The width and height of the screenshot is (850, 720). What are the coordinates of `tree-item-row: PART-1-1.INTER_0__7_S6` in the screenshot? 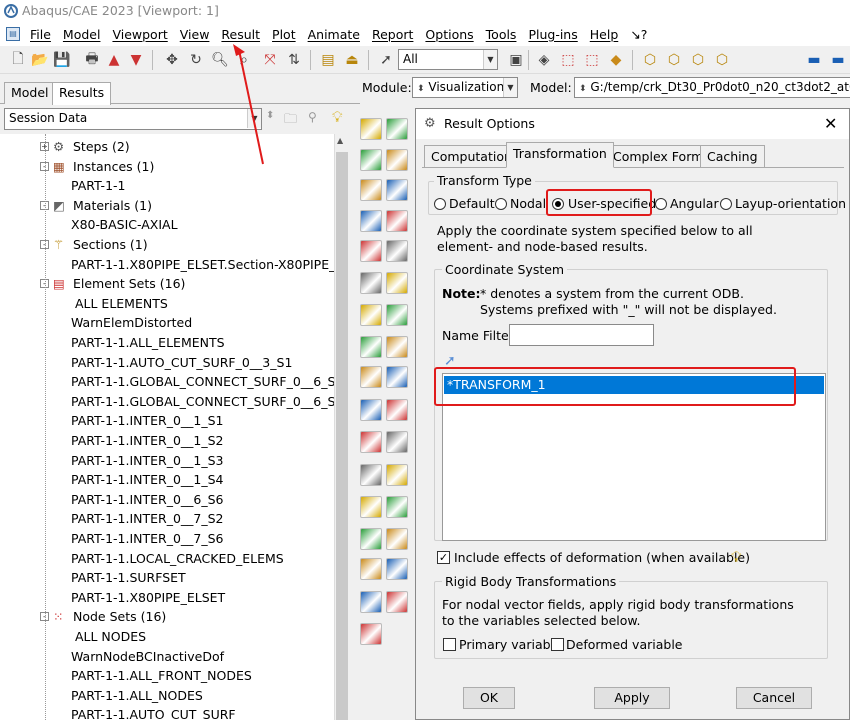 It's located at (147, 538).